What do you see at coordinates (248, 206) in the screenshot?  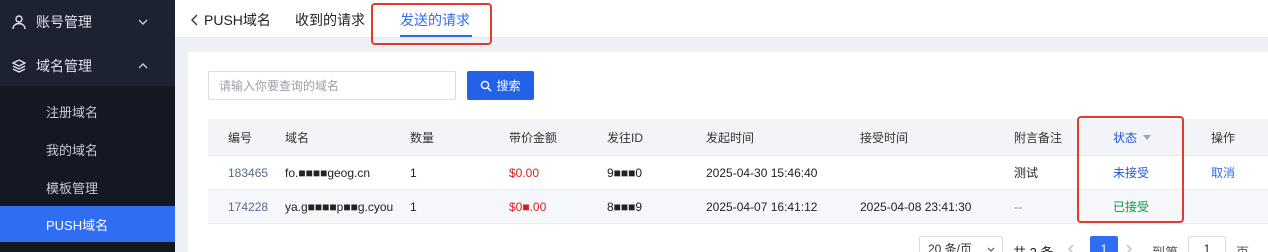 I see `cell-id: 174228` at bounding box center [248, 206].